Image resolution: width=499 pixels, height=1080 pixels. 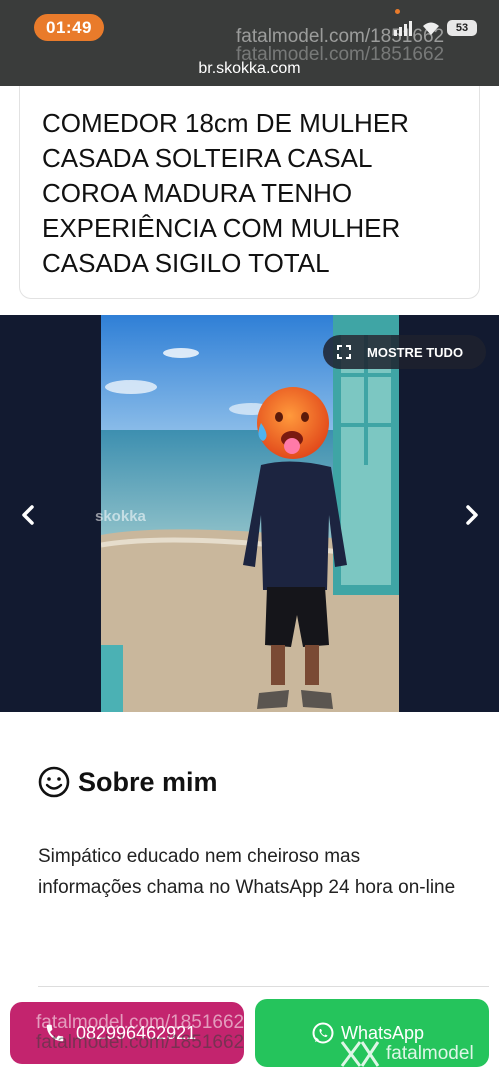 I want to click on show-all-label: MOSTRE TUDO, so click(x=415, y=352).